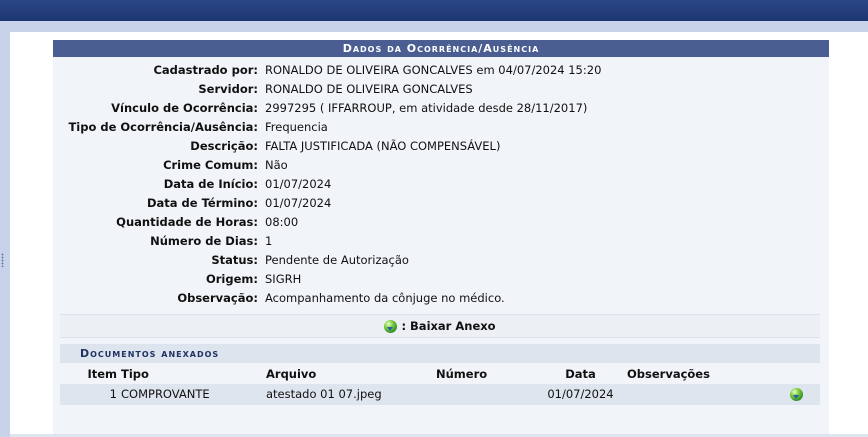 This screenshot has width=868, height=437. Describe the element at coordinates (210, 184) in the screenshot. I see `field-label: Data de Início:` at that location.